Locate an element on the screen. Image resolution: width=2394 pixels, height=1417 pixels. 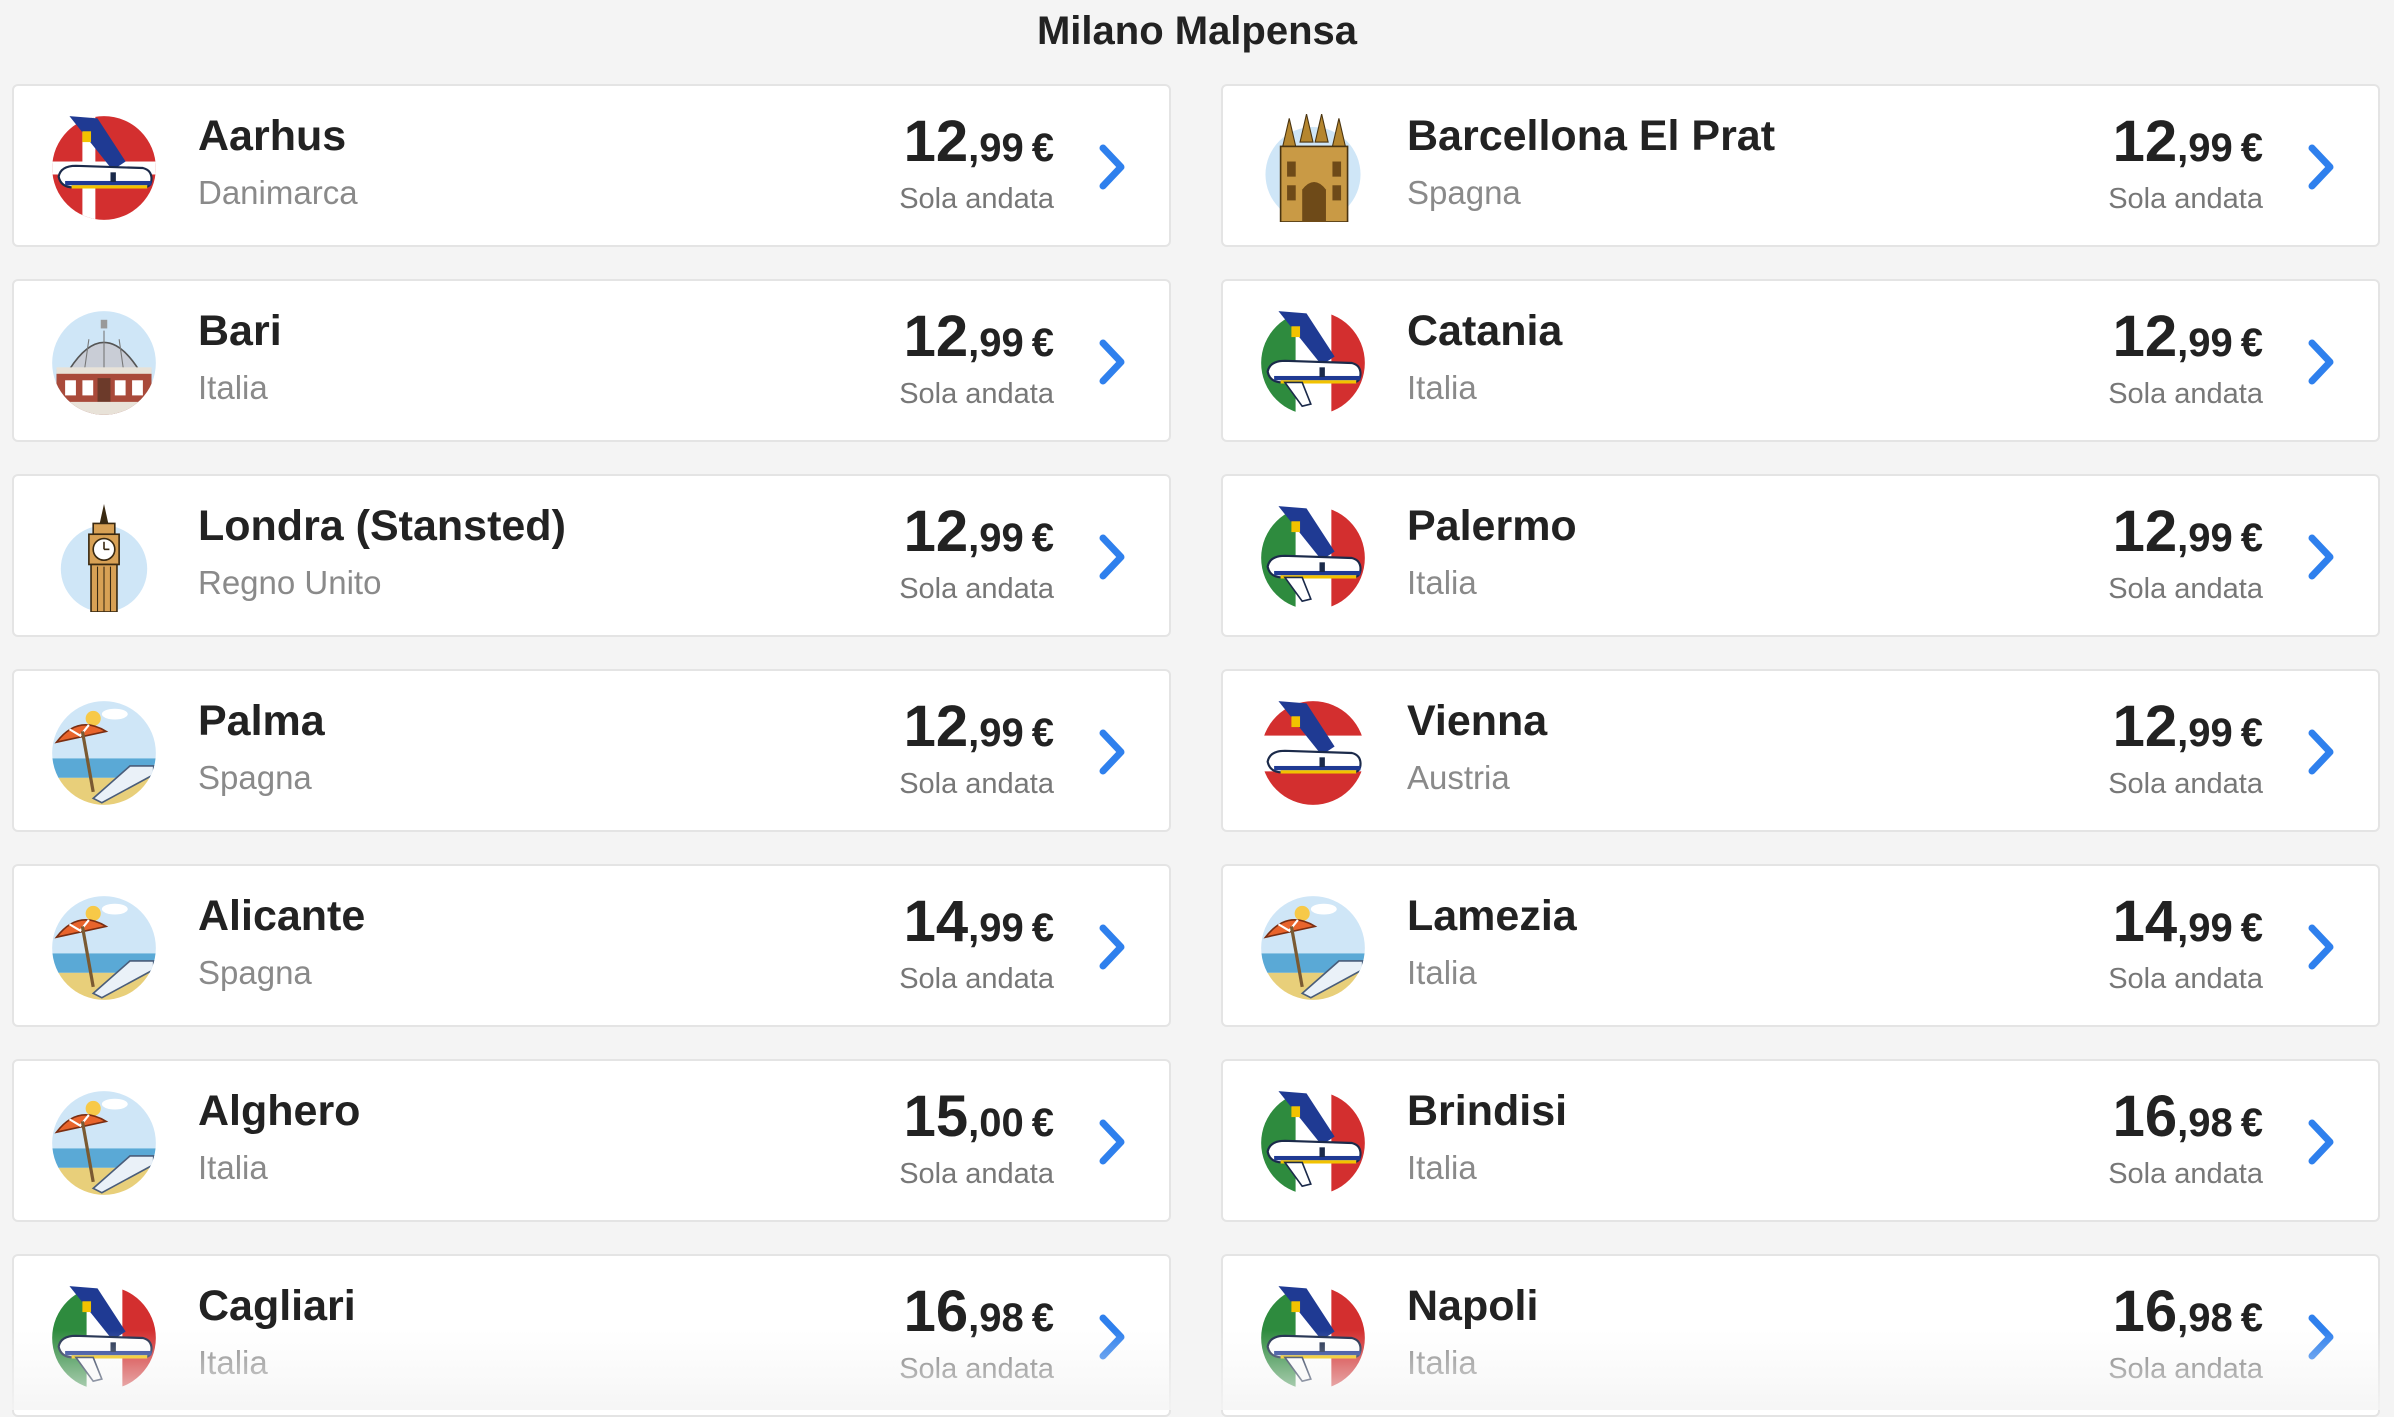
route-city: Vienna is located at coordinates (1477, 721).